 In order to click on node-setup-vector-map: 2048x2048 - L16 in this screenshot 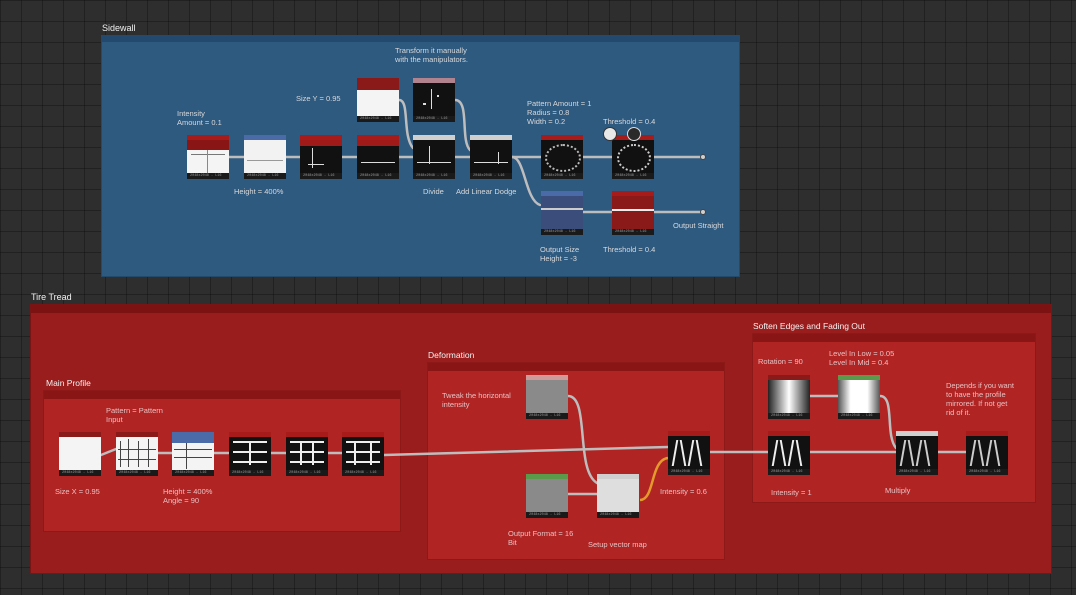, I will do `click(618, 496)`.